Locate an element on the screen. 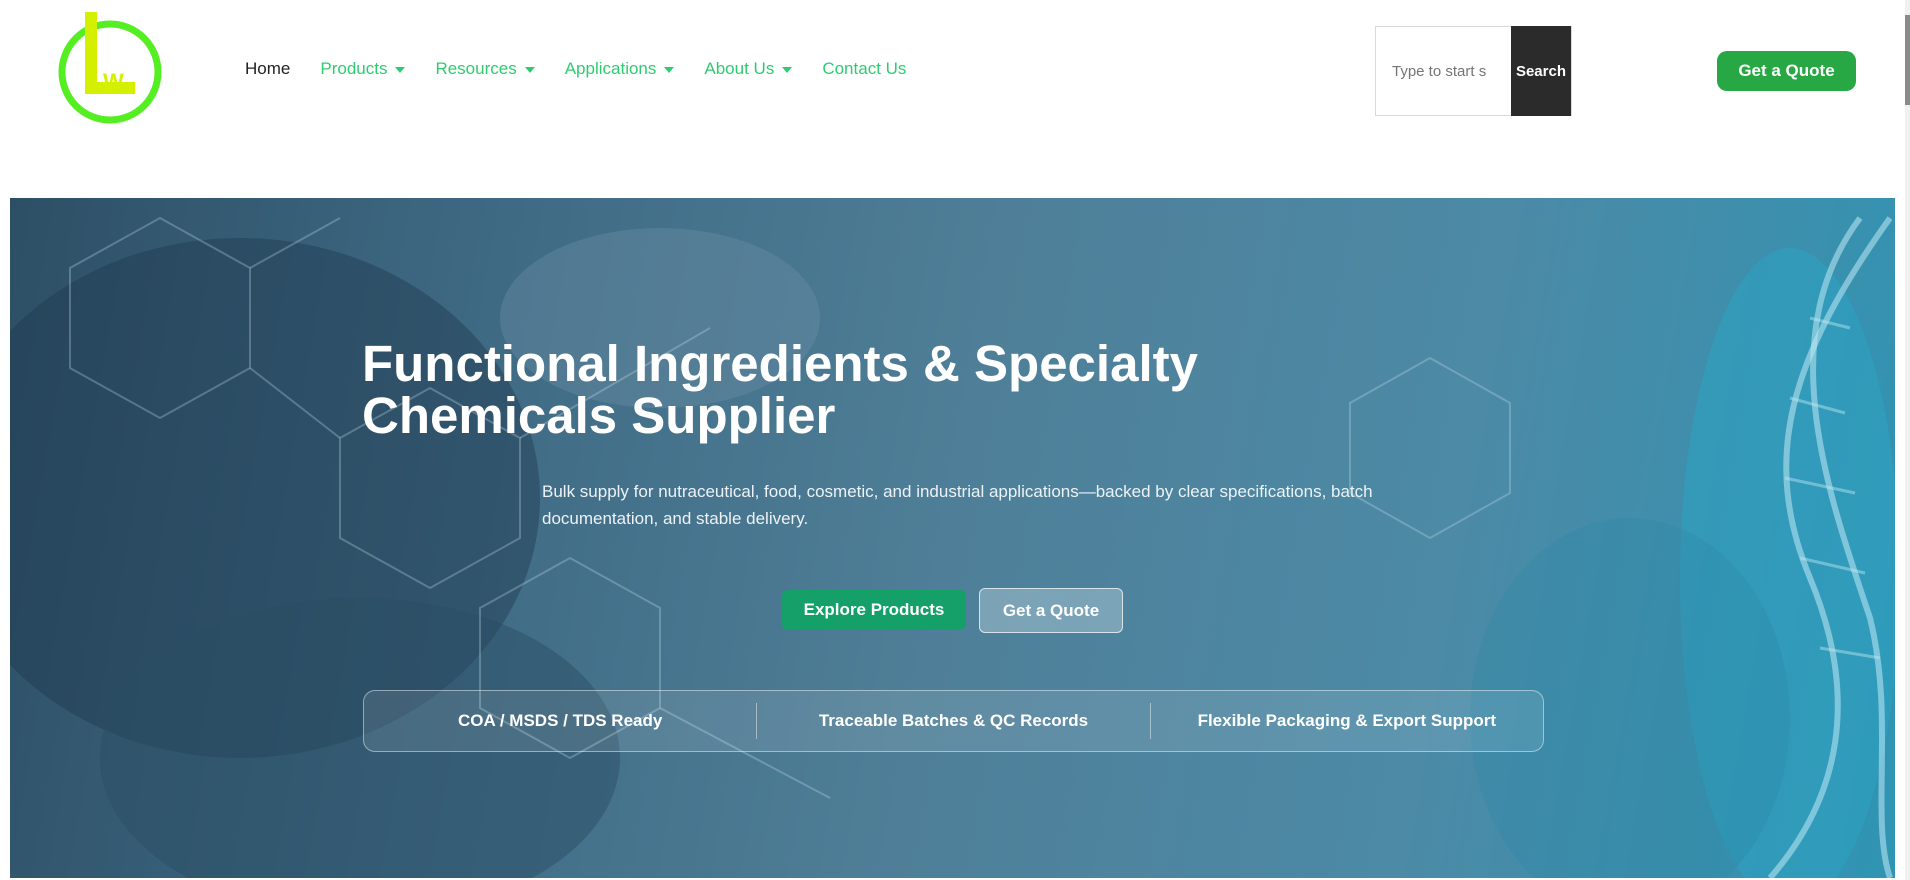 The width and height of the screenshot is (1910, 880). nav-products-label: Products is located at coordinates (353, 69).